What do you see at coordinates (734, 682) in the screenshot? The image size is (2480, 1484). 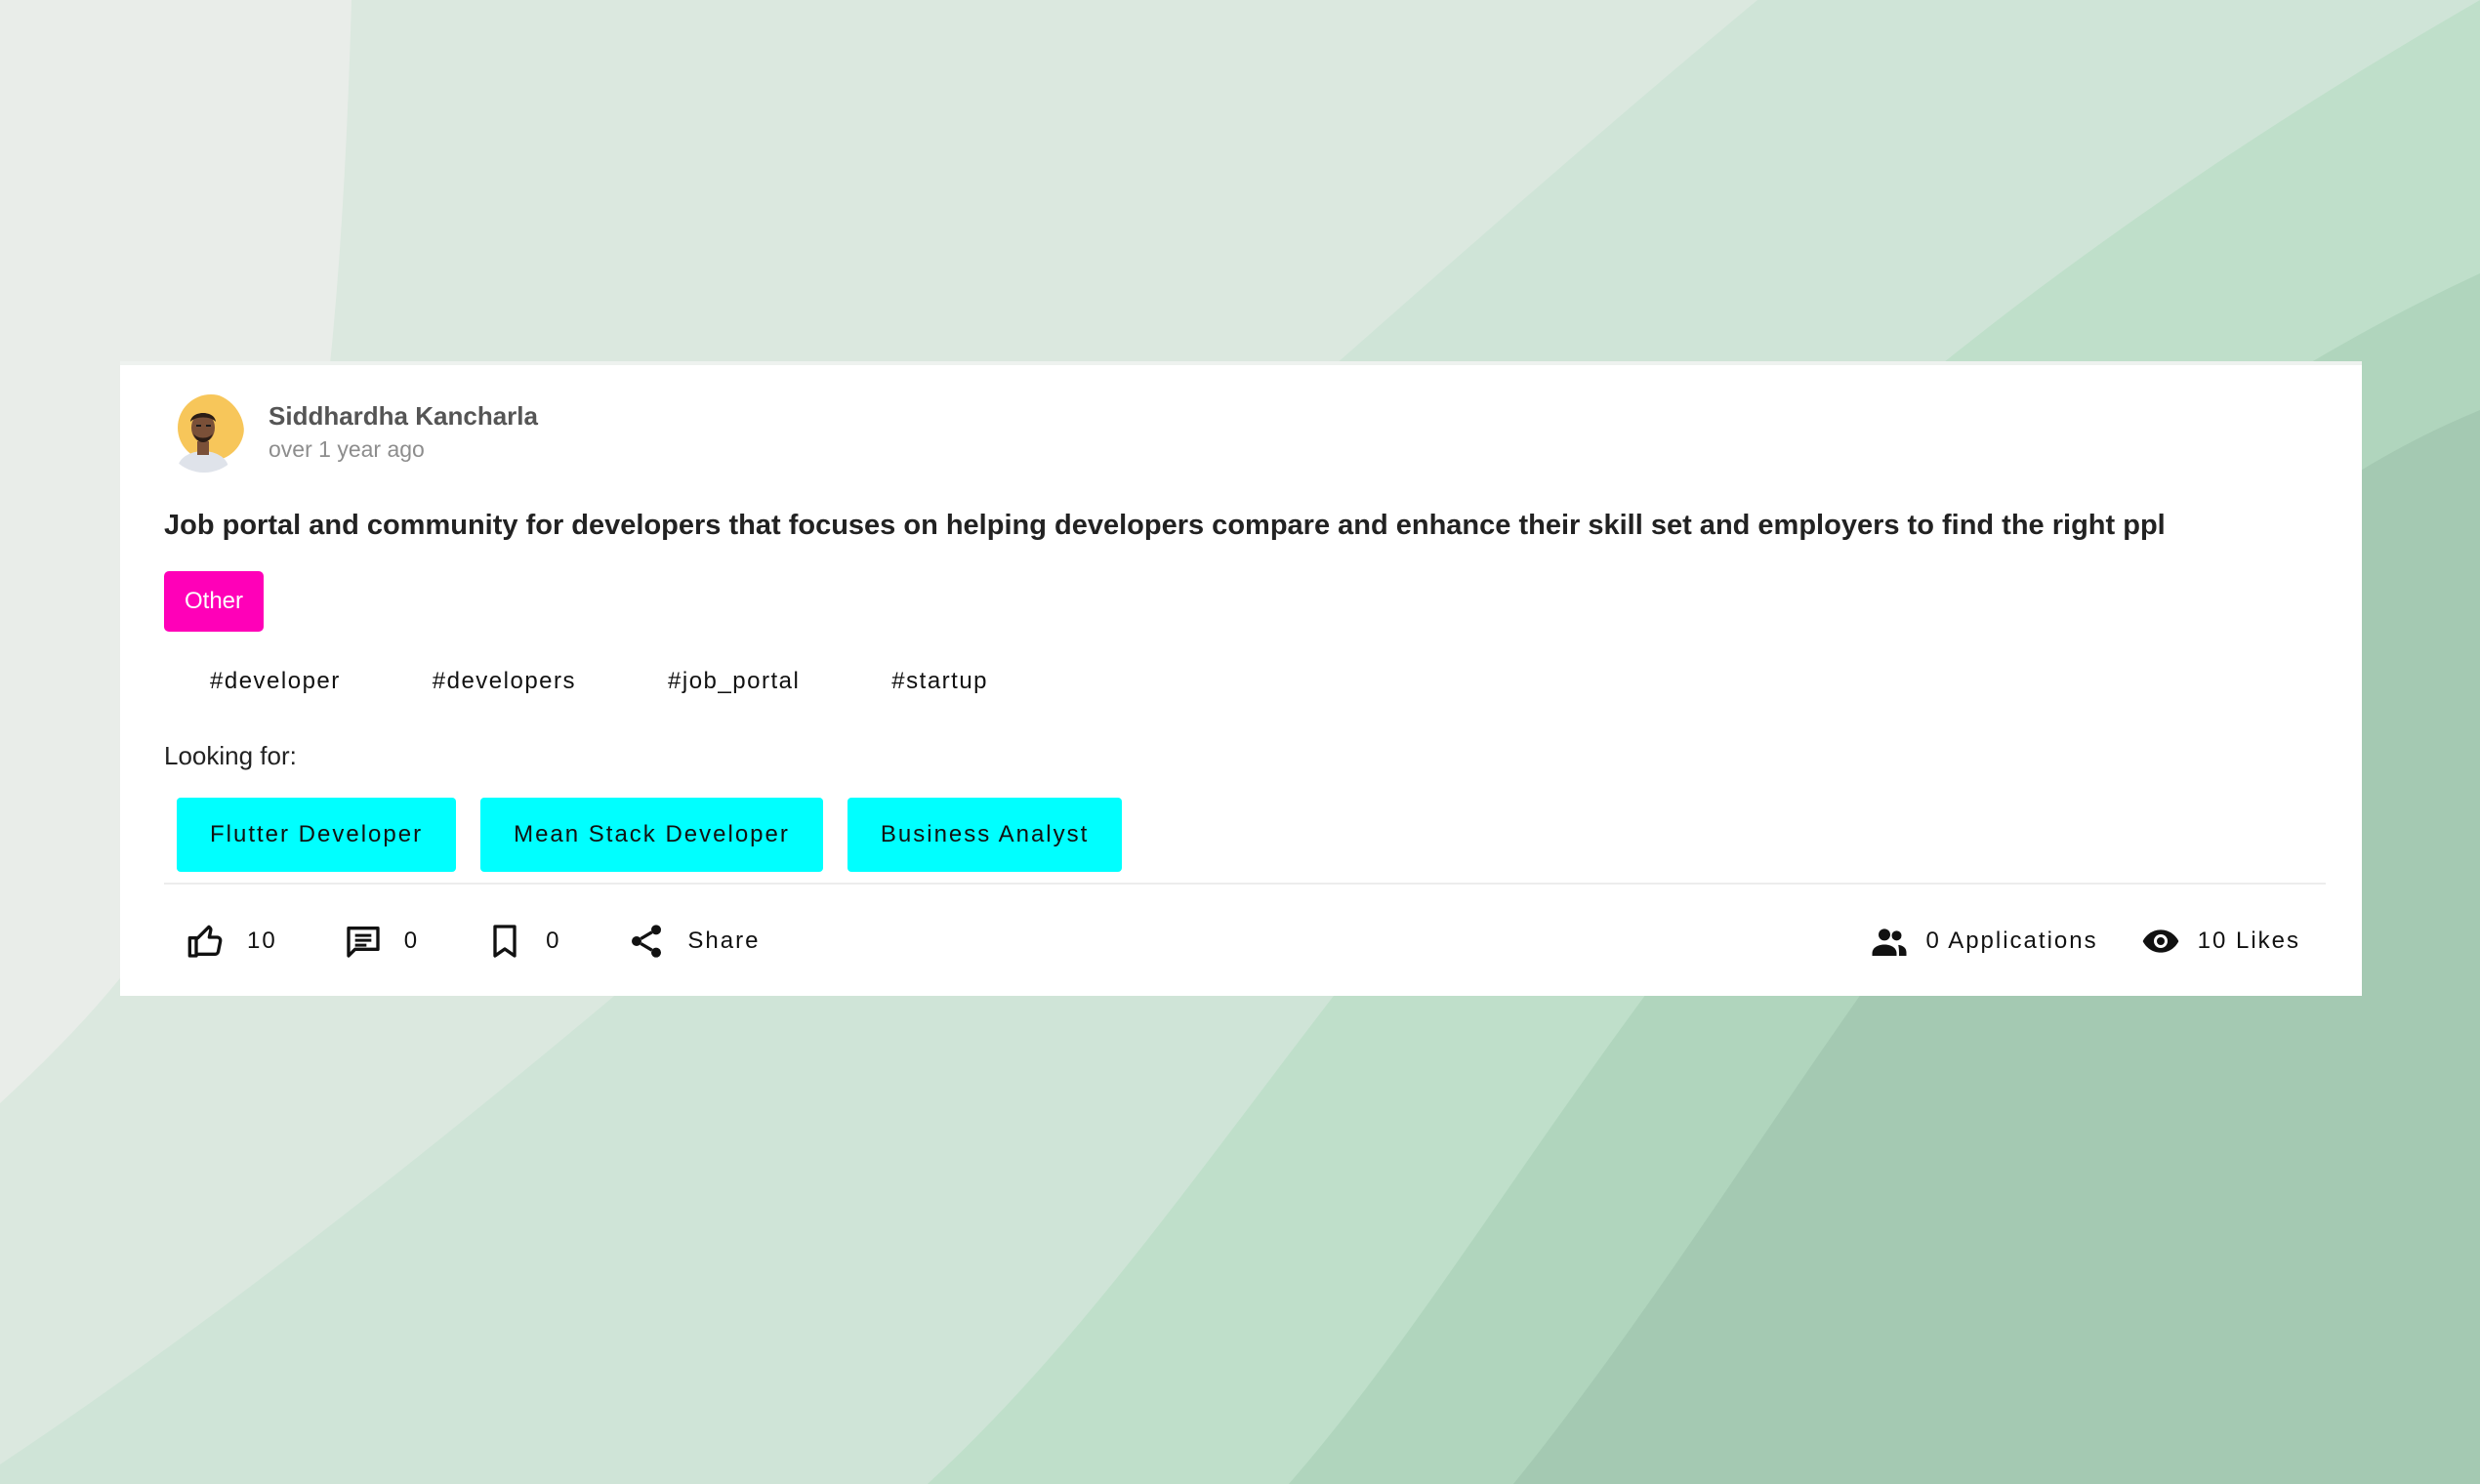 I see `hashtag: #job_portal` at bounding box center [734, 682].